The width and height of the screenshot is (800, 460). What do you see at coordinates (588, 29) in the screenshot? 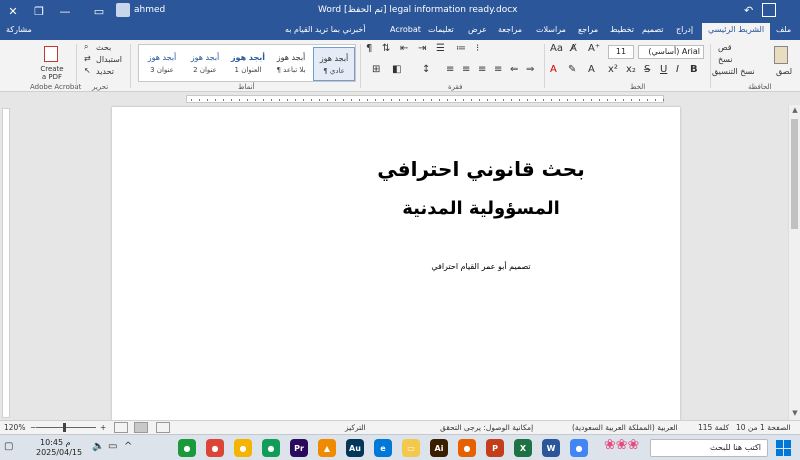
I see `tab-references: مراجع` at bounding box center [588, 29].